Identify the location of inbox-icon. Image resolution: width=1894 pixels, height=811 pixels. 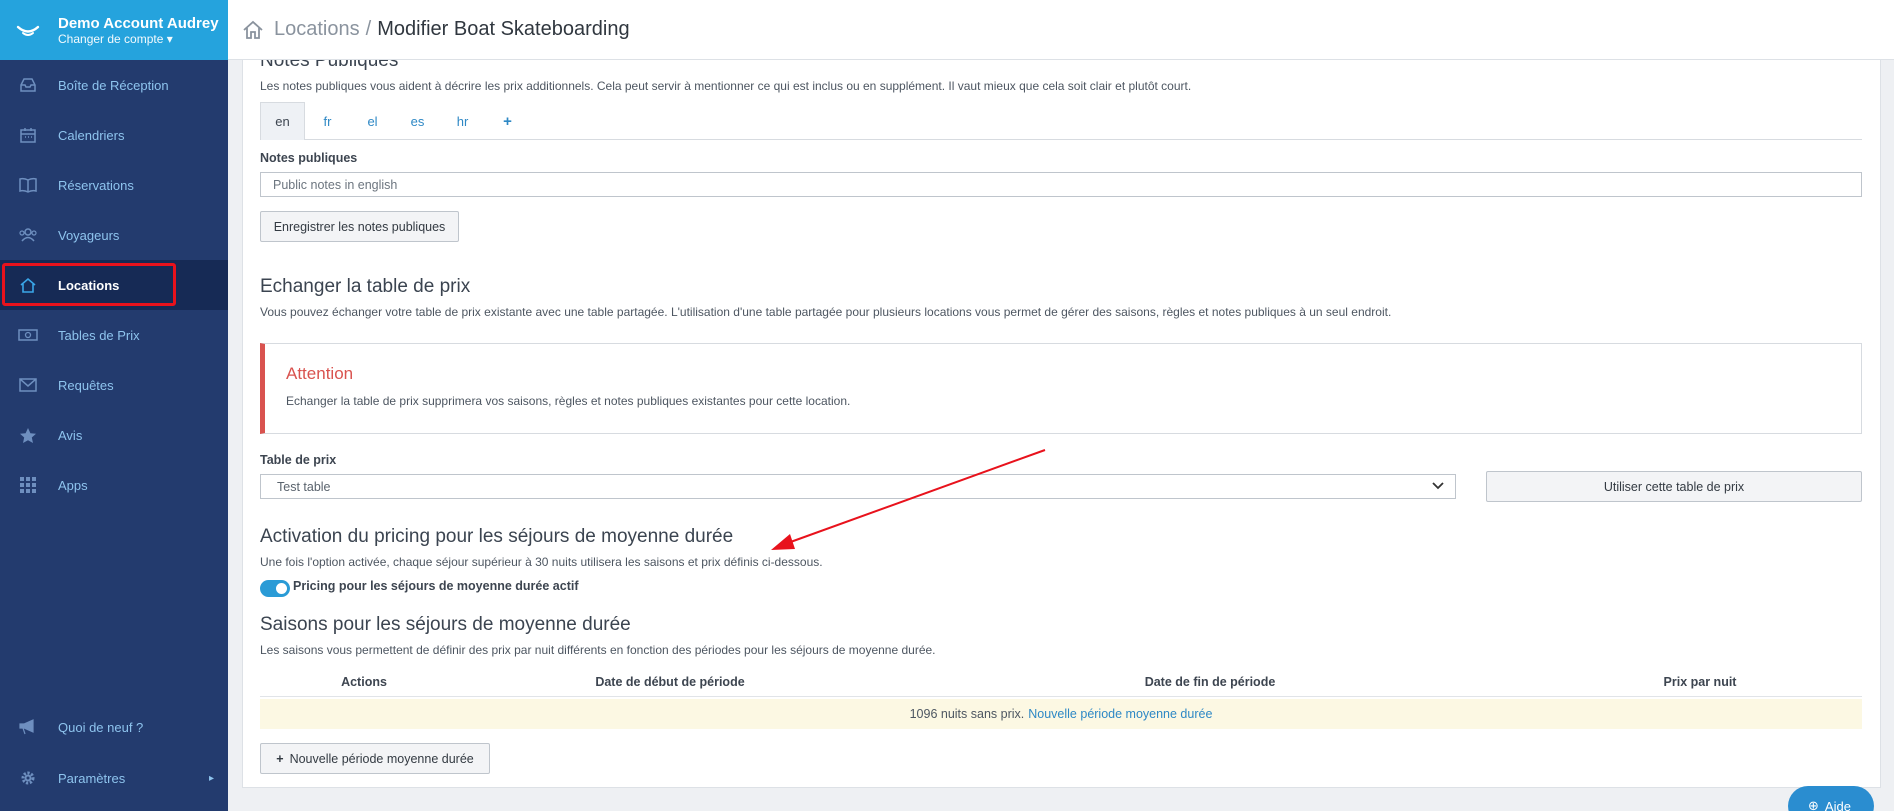
(28, 85).